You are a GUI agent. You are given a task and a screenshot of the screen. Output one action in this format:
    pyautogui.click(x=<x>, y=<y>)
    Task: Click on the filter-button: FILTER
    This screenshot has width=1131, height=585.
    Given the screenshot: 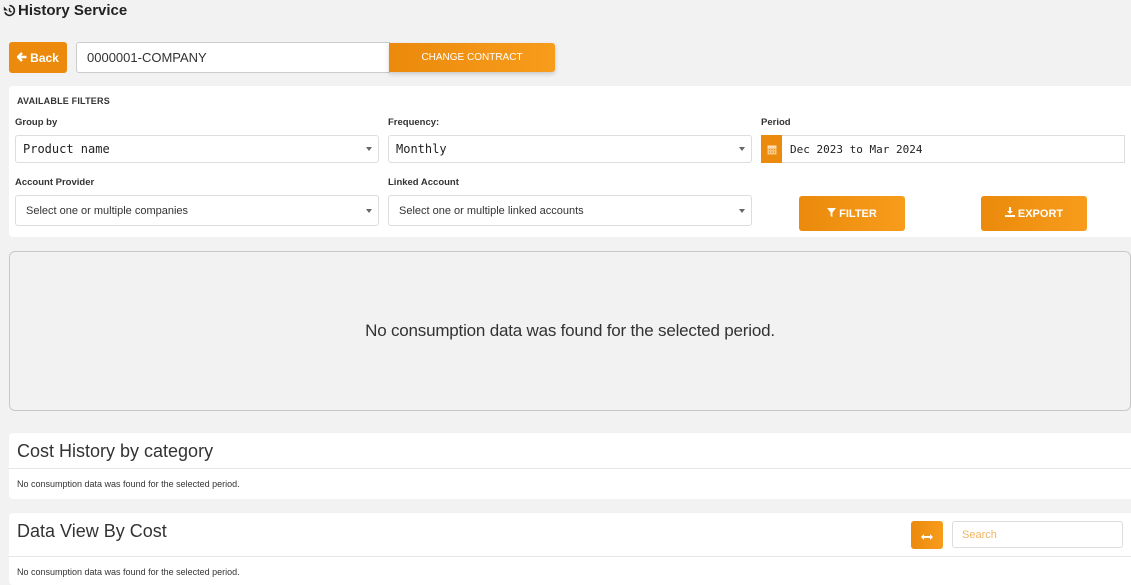 What is the action you would take?
    pyautogui.click(x=852, y=213)
    